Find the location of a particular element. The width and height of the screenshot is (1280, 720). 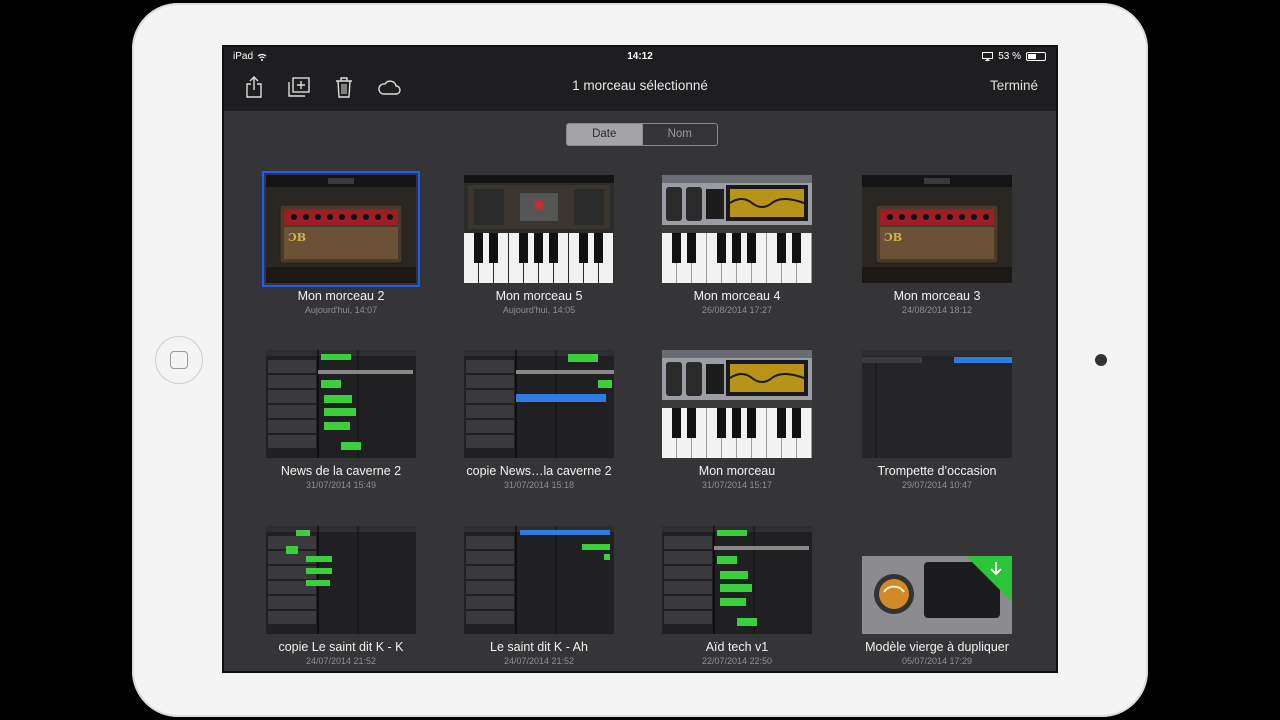

song-date: 29/07/2014 10:47 is located at coordinates (937, 485).